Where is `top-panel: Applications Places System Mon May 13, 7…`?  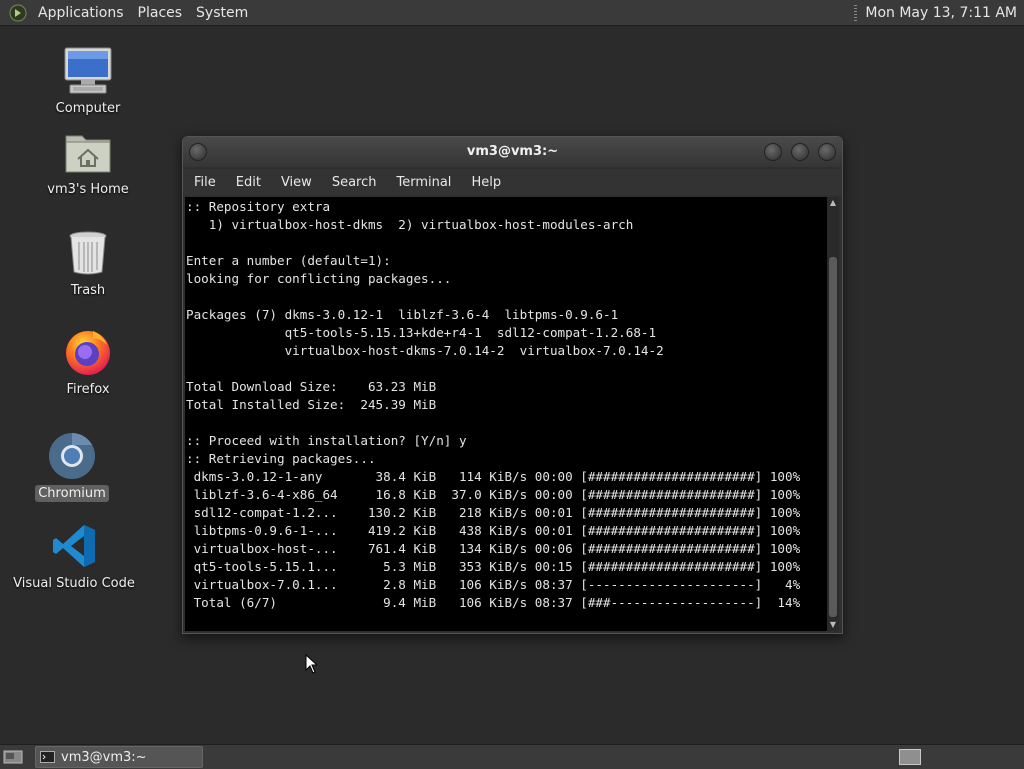
top-panel: Applications Places System Mon May 13, 7… is located at coordinates (512, 13).